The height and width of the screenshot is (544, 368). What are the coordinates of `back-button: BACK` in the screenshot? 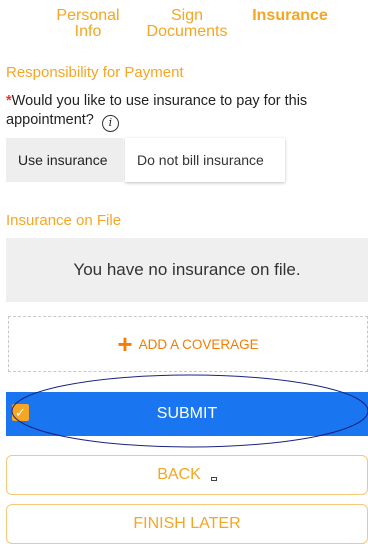 It's located at (187, 475).